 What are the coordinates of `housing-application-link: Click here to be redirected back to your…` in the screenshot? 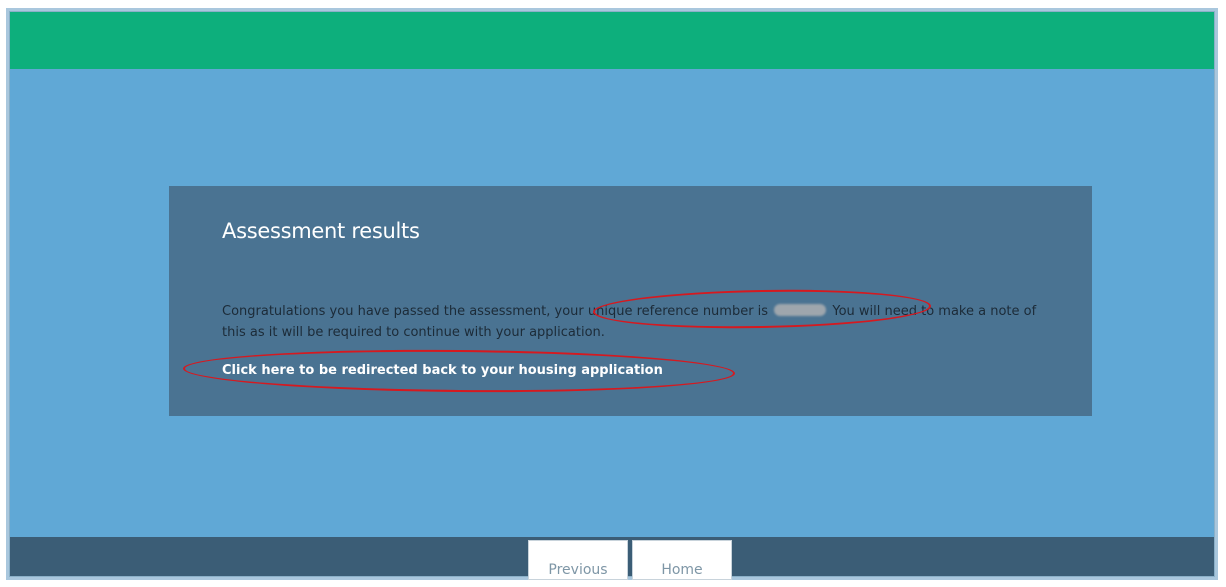 It's located at (442, 370).